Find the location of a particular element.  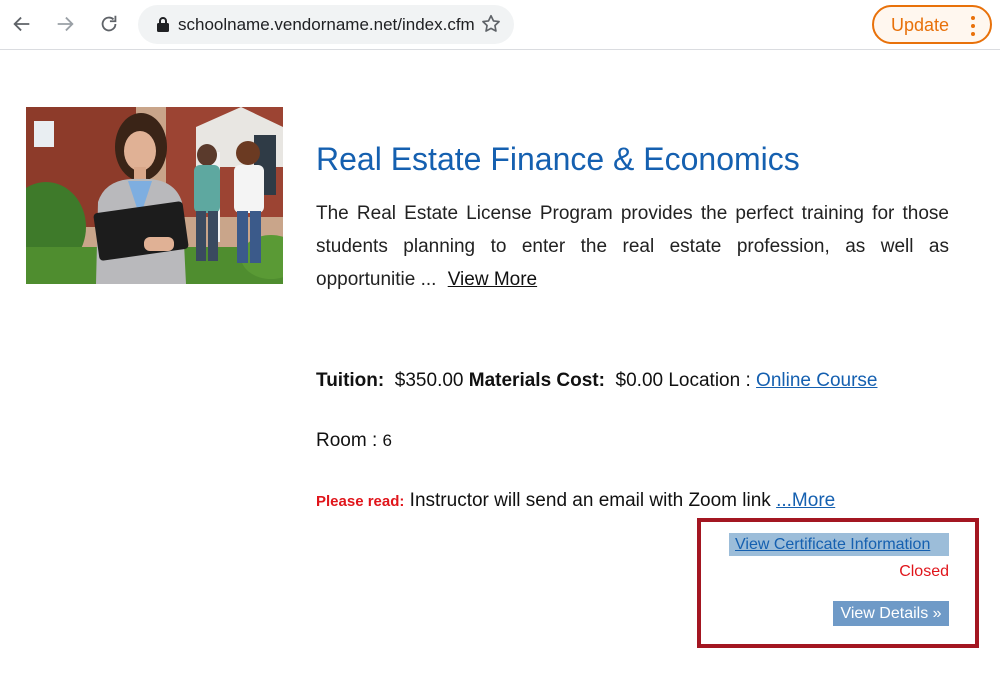

reload-icon is located at coordinates (109, 24).